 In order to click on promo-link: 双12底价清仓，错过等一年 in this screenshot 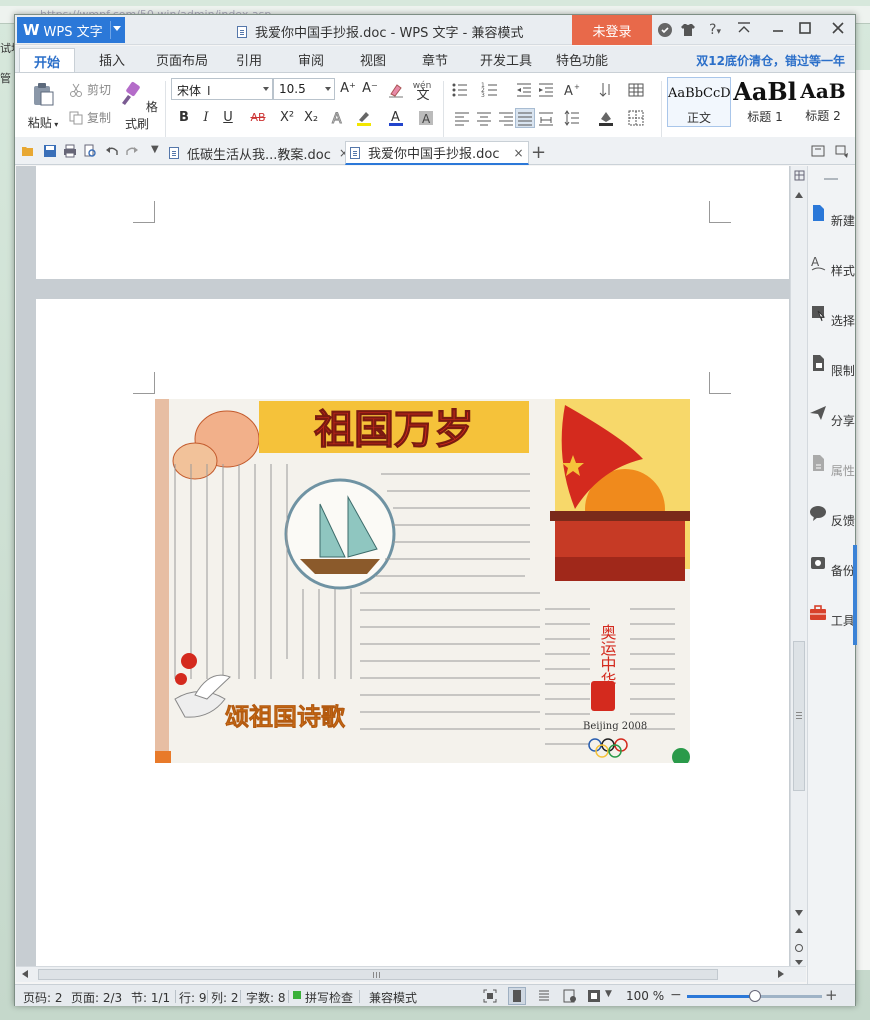, I will do `click(770, 60)`.